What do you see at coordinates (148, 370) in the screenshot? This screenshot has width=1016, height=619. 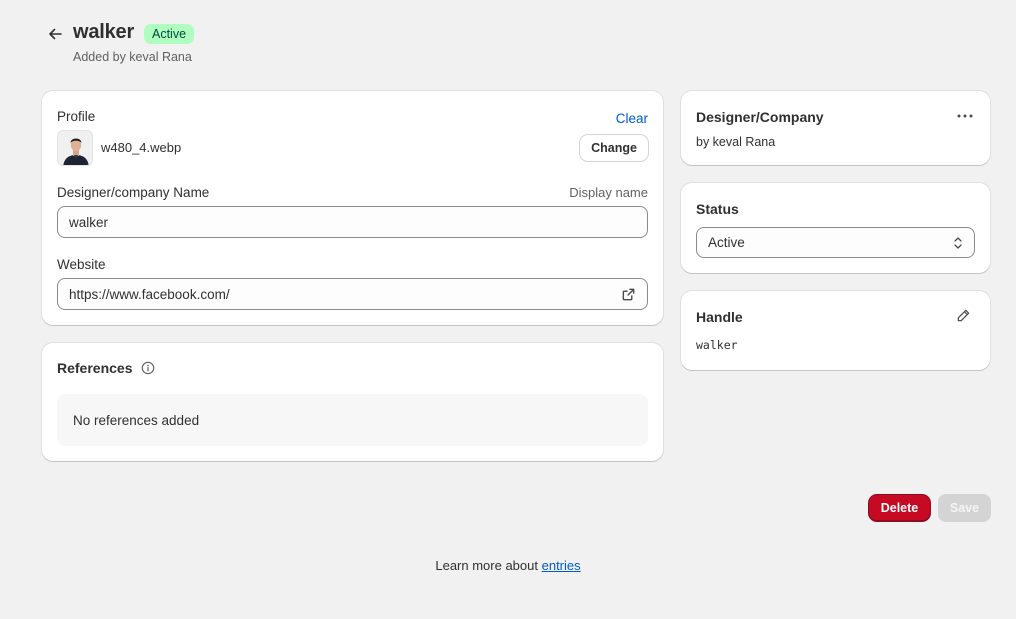 I see `info-icon` at bounding box center [148, 370].